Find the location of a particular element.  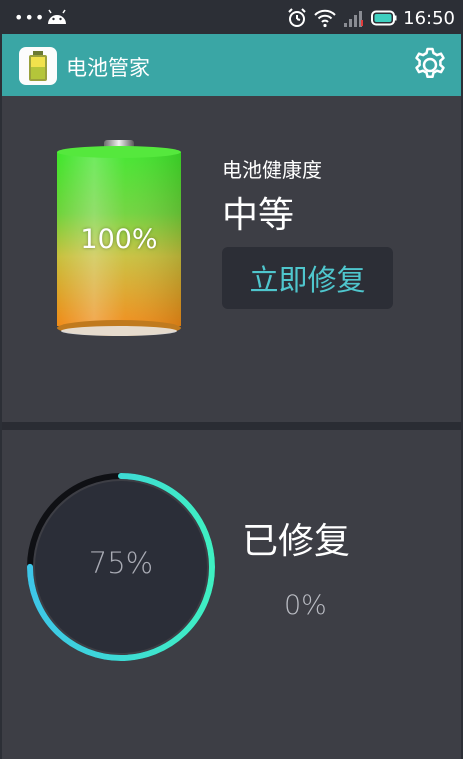

repaired-status-title: 已修复 is located at coordinates (296, 541).